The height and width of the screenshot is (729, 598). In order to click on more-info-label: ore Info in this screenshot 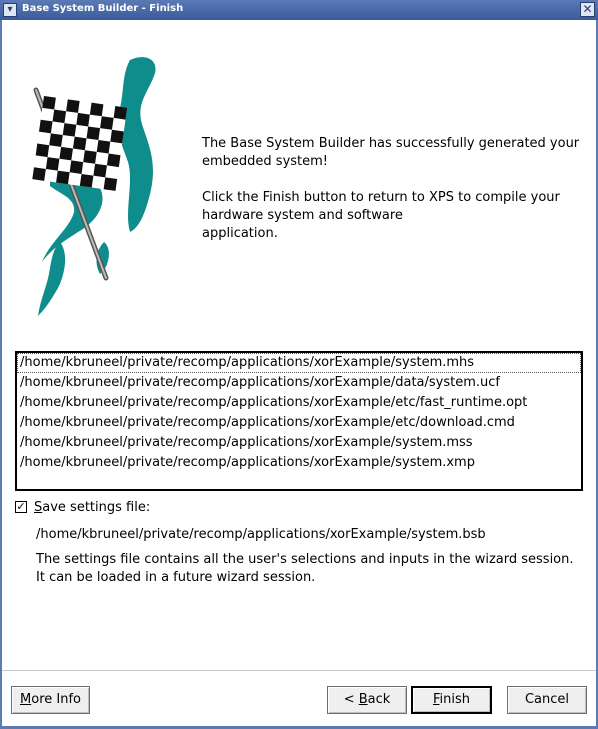, I will do `click(56, 699)`.